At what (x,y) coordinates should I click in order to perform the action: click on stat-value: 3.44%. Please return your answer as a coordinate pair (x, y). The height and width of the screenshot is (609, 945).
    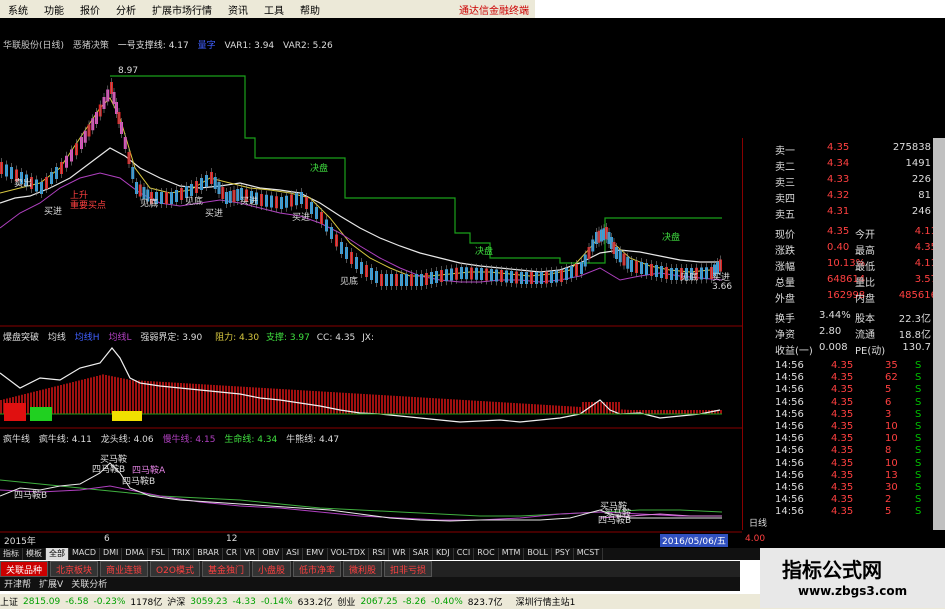
    Looking at the image, I should click on (835, 315).